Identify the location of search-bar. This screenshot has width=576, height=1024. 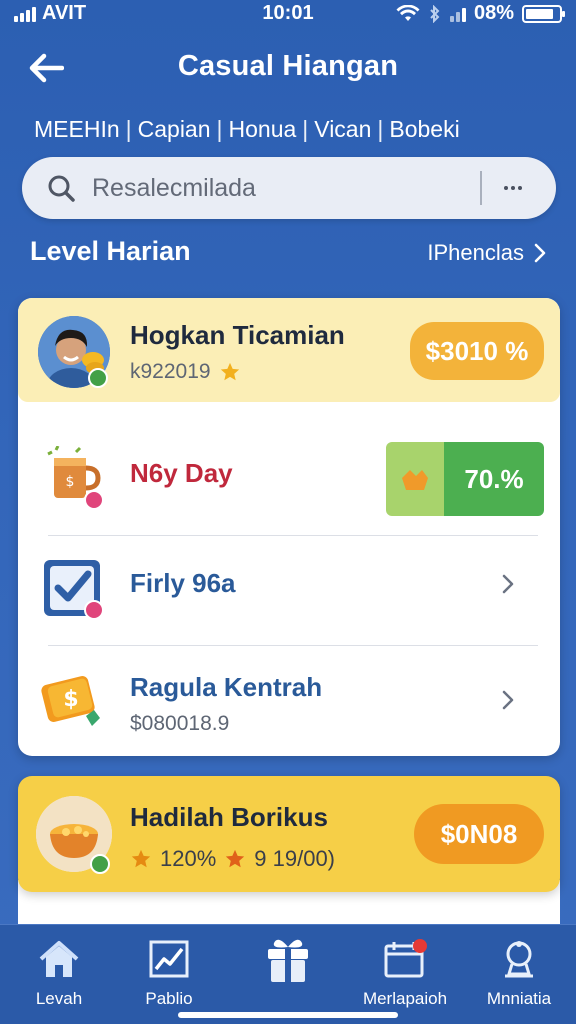
(289, 188).